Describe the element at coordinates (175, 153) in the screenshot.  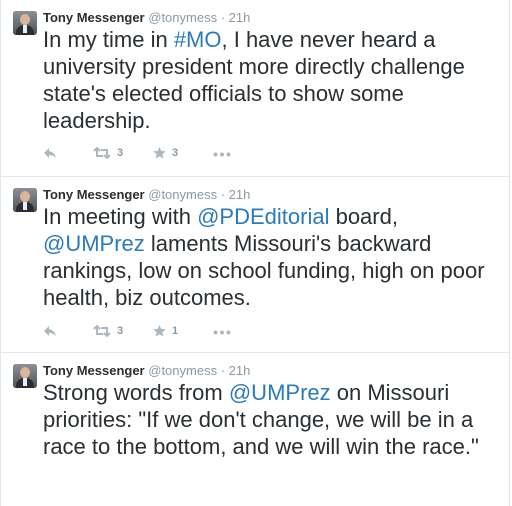
I see `favorite-count: 3` at that location.